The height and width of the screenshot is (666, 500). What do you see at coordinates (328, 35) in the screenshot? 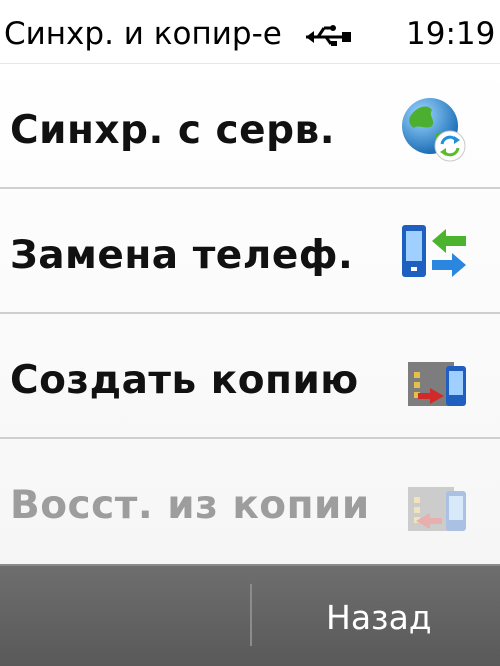
I see `usb-icon` at bounding box center [328, 35].